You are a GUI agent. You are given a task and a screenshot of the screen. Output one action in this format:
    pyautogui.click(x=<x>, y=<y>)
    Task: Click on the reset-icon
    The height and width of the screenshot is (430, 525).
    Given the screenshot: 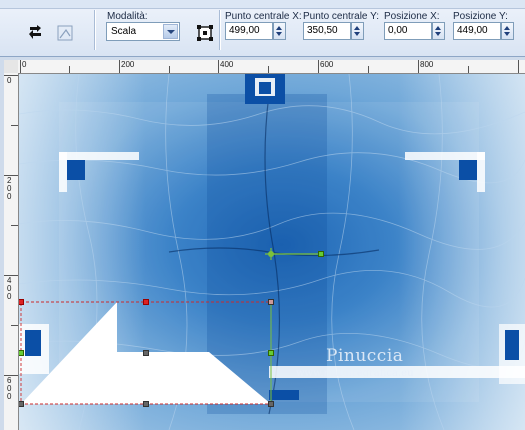 What is the action you would take?
    pyautogui.click(x=35, y=33)
    